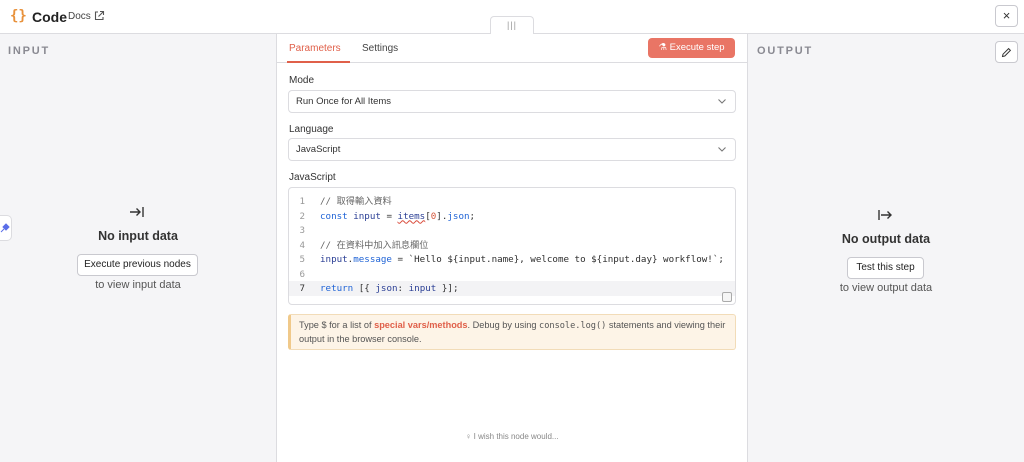 This screenshot has height=462, width=1024. What do you see at coordinates (302, 259) in the screenshot?
I see `line-number: 5` at bounding box center [302, 259].